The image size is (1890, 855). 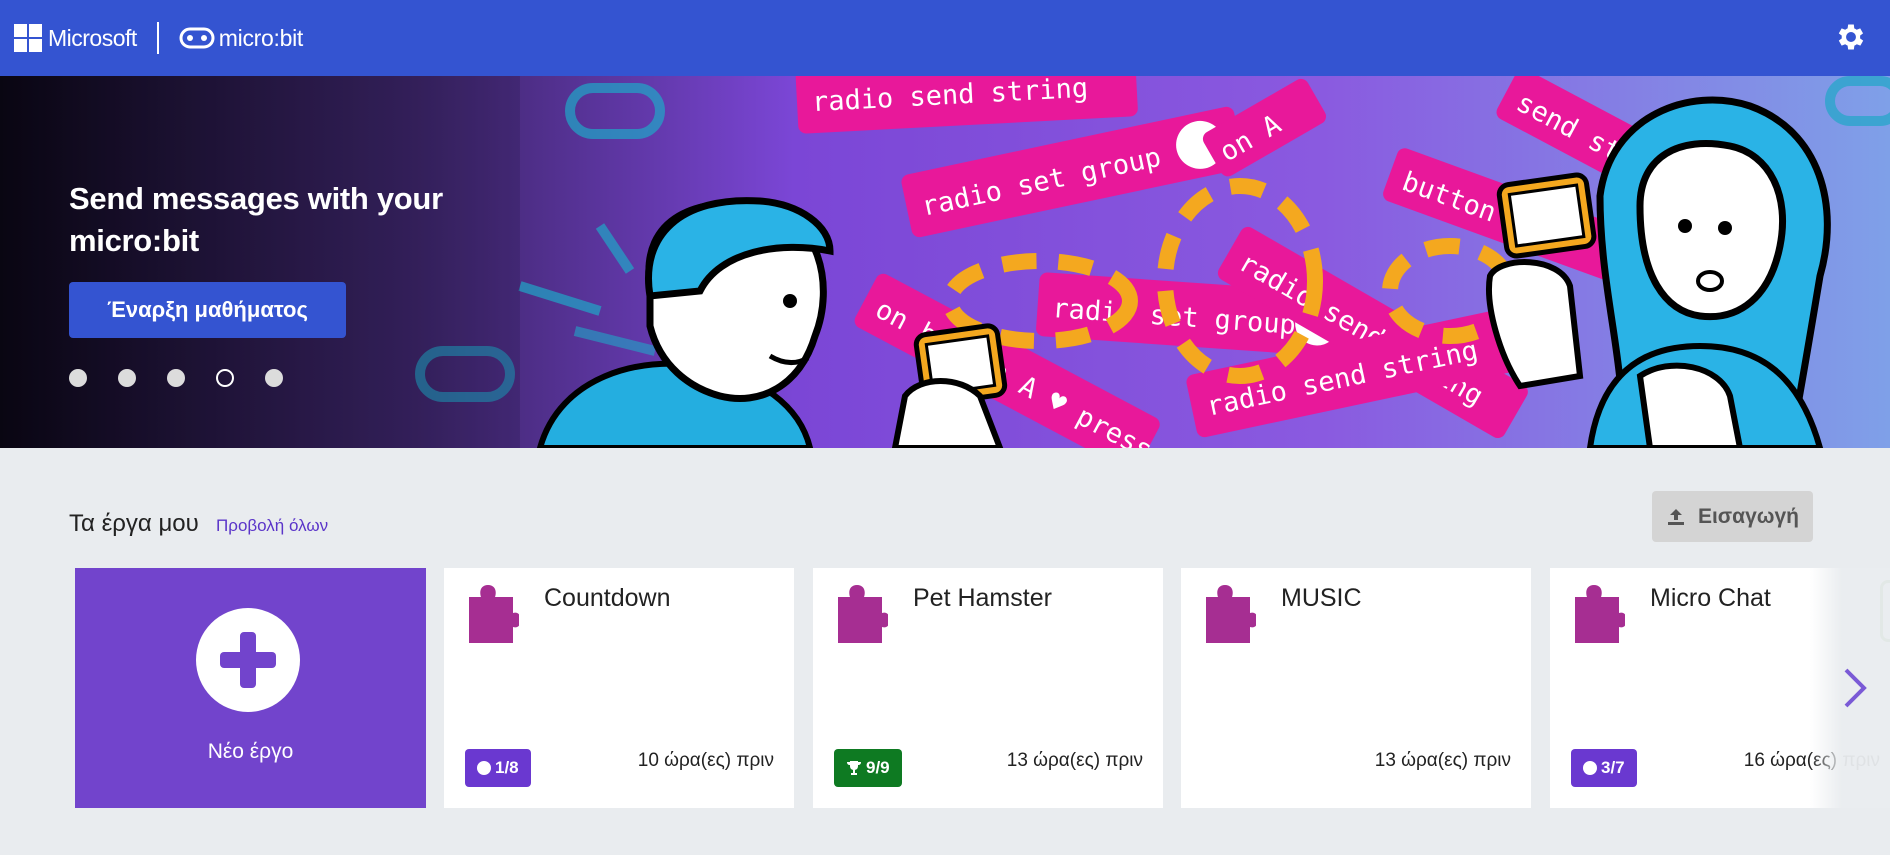 I want to click on completed-badge: 9/9, so click(x=868, y=768).